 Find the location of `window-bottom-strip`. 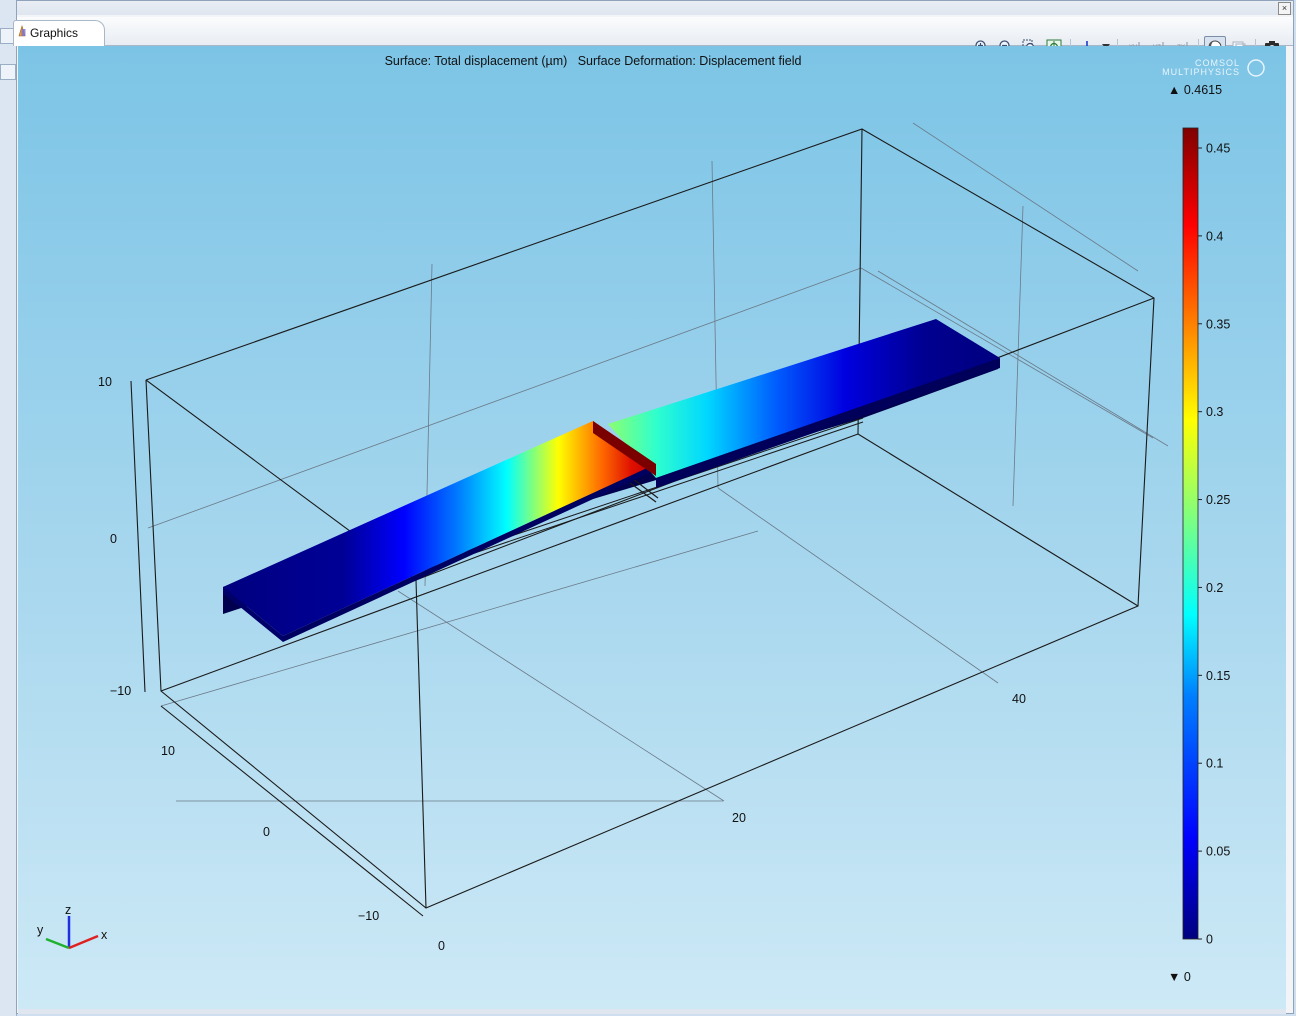

window-bottom-strip is located at coordinates (652, 1011).